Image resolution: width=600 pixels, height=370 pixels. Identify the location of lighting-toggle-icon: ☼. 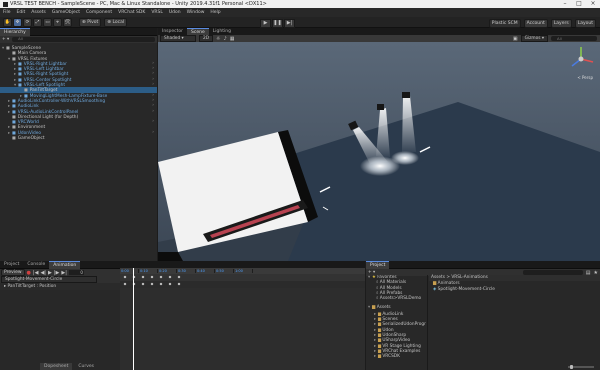
(218, 39).